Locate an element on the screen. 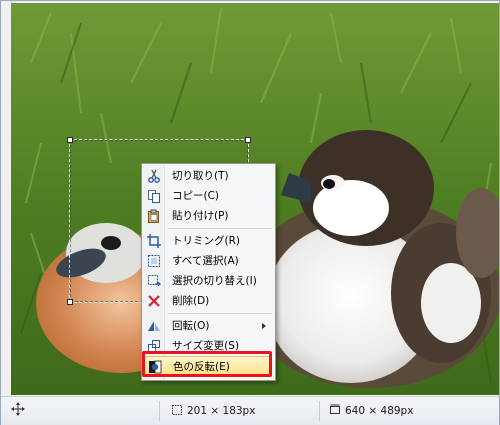  menu-item-select-all: すべて選択(A) is located at coordinates (208, 261).